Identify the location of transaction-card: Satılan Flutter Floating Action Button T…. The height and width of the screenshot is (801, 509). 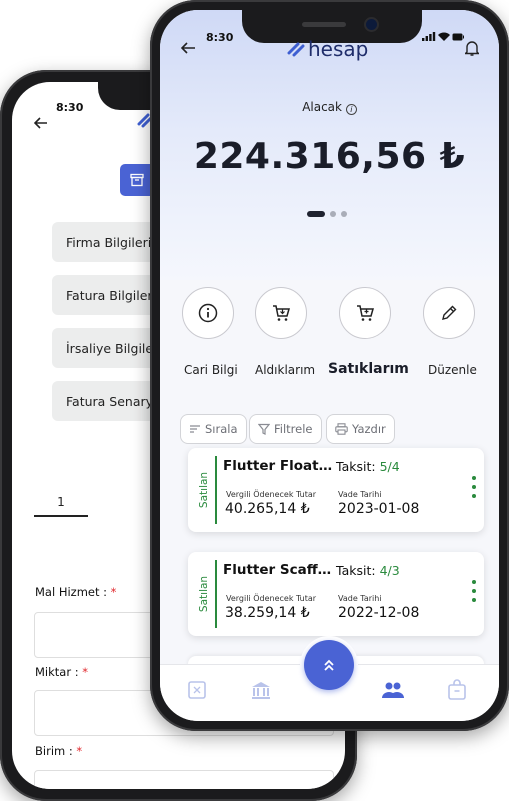
(336, 490).